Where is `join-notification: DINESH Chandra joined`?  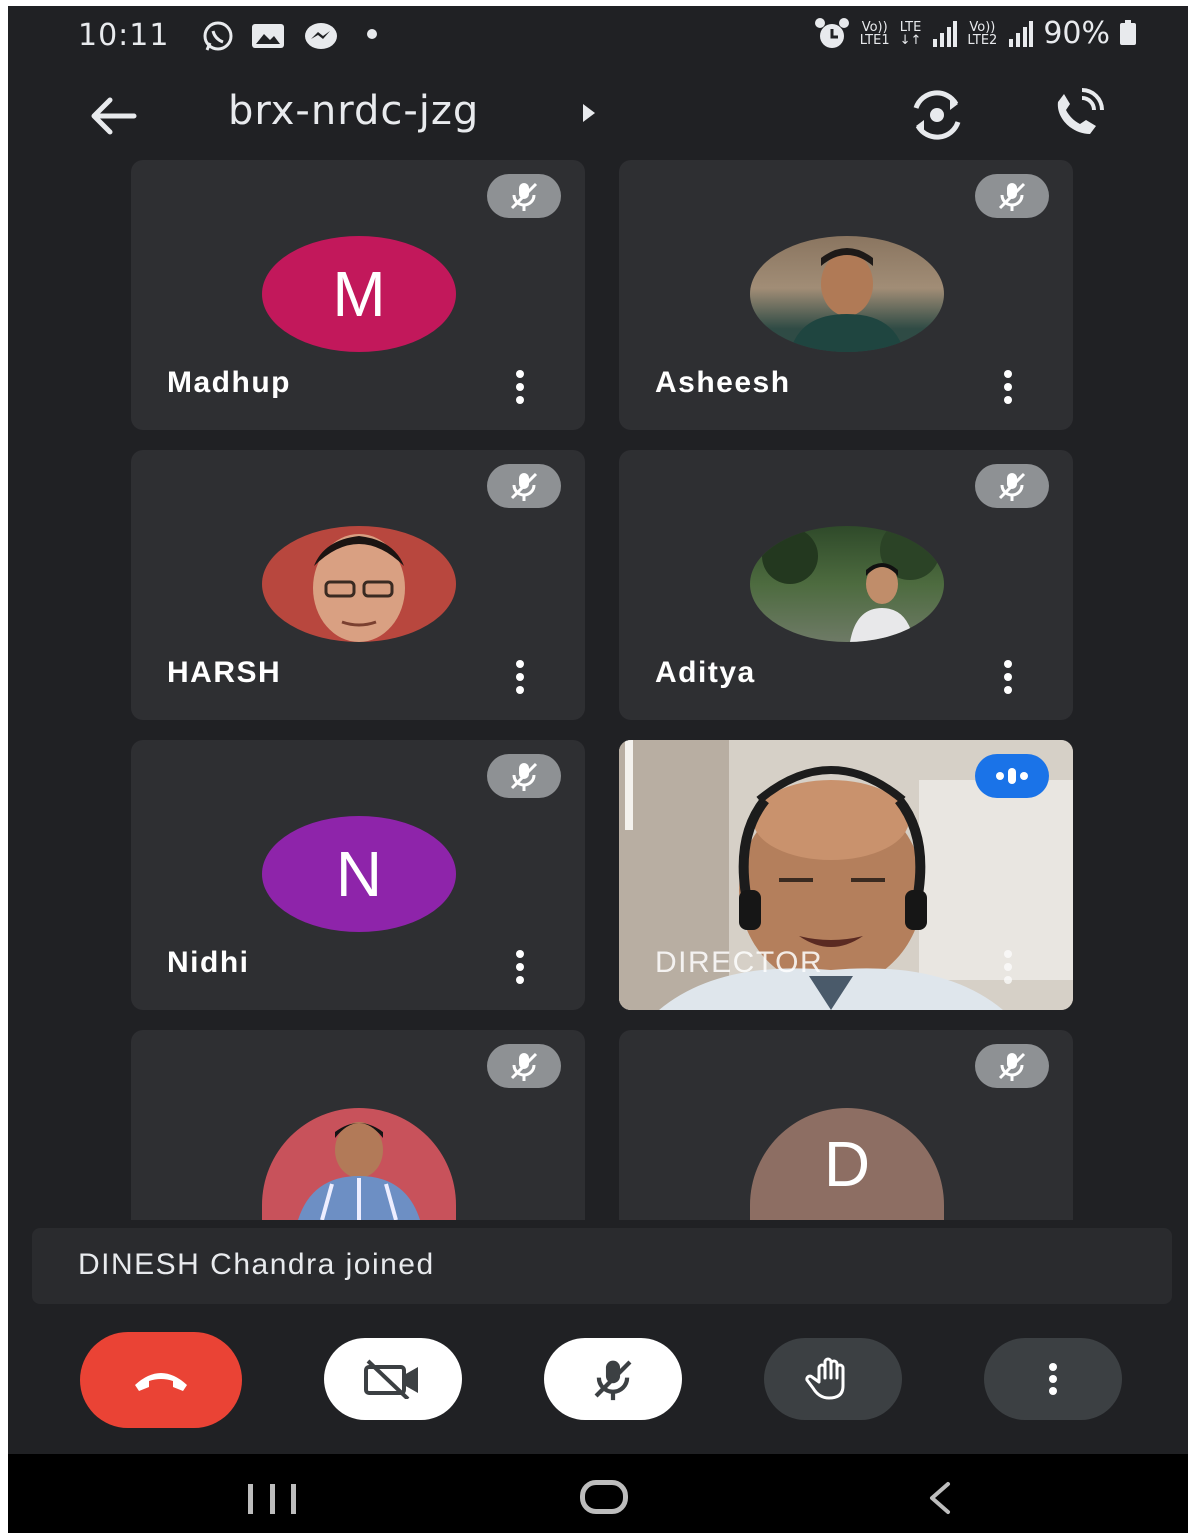 join-notification: DINESH Chandra joined is located at coordinates (602, 1266).